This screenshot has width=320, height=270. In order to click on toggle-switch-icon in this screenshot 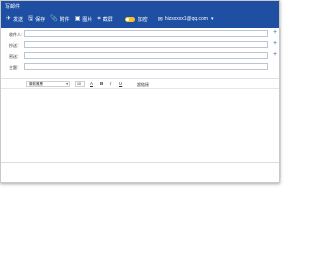, I will do `click(129, 19)`.